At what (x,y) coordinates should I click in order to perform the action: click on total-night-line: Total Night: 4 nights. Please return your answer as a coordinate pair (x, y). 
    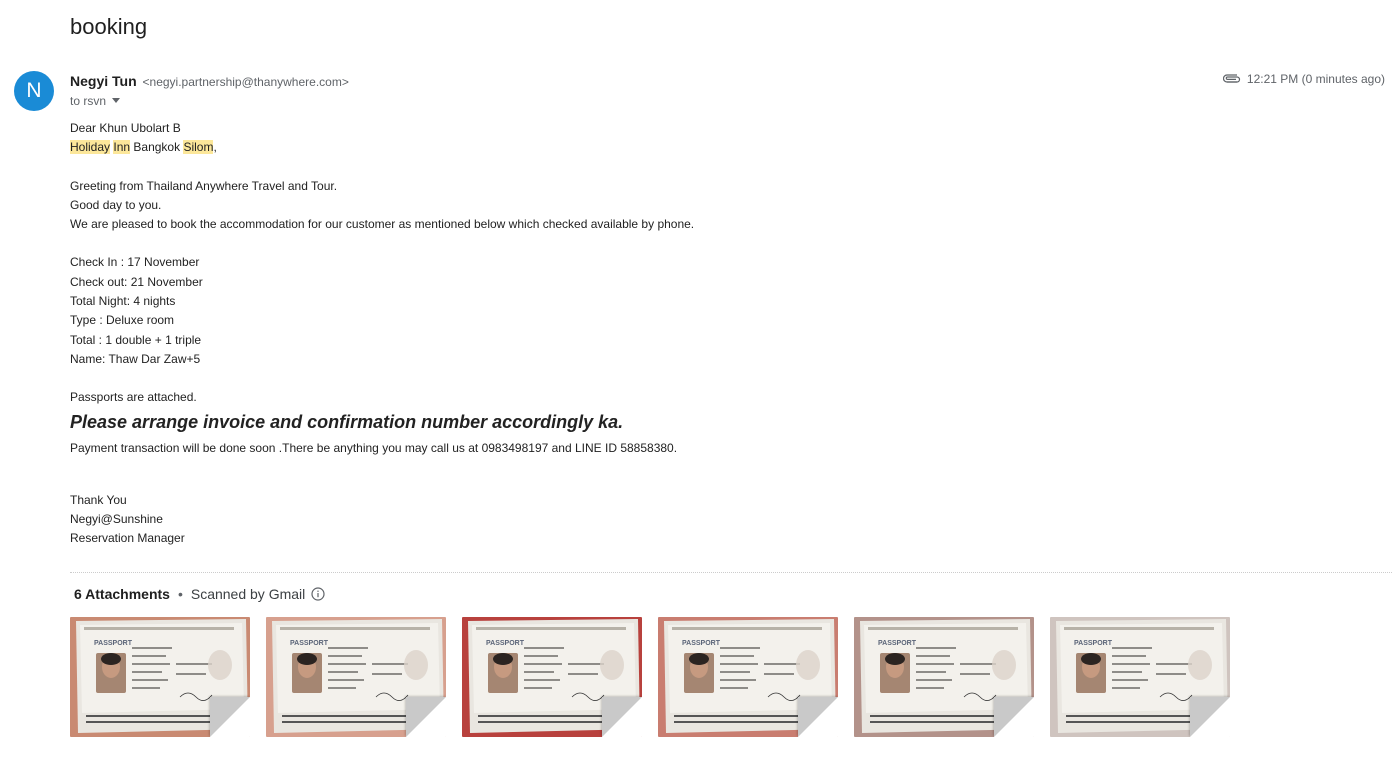
    Looking at the image, I should click on (123, 301).